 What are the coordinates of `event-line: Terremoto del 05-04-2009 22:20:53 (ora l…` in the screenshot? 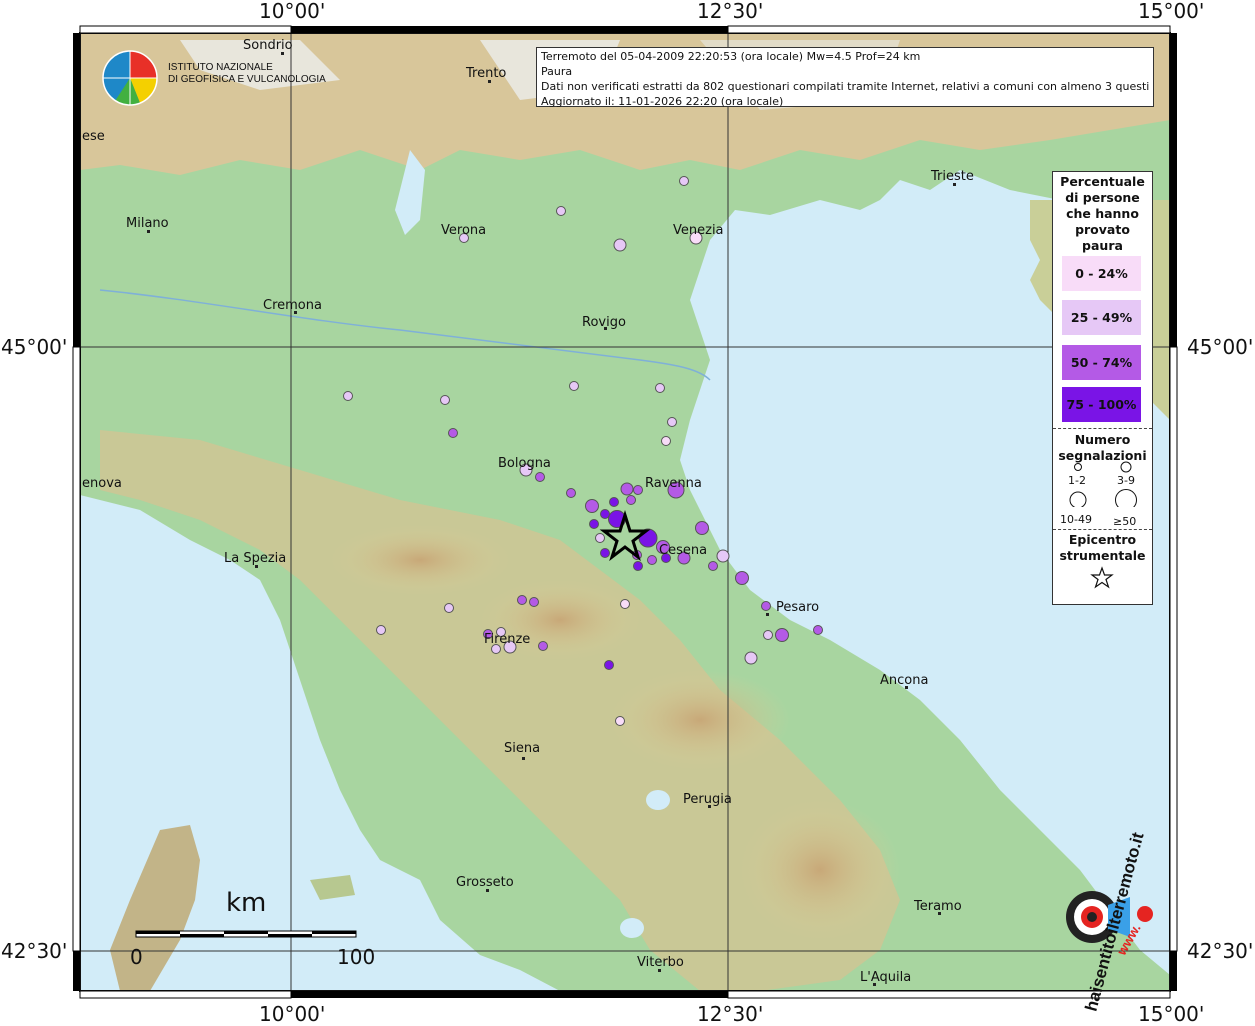 It's located at (731, 56).